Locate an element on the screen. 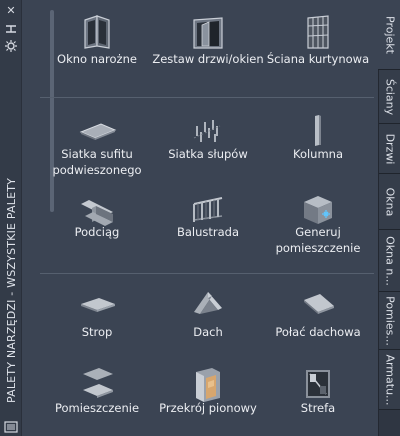 The image size is (400, 436). tool-label: Generuj pomieszczenie is located at coordinates (318, 240).